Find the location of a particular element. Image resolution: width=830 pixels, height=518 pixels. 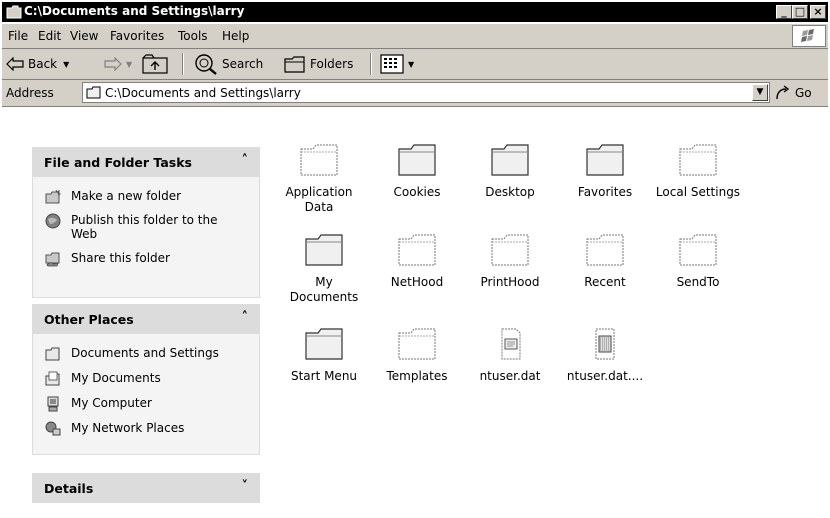

search-icon is located at coordinates (206, 64).